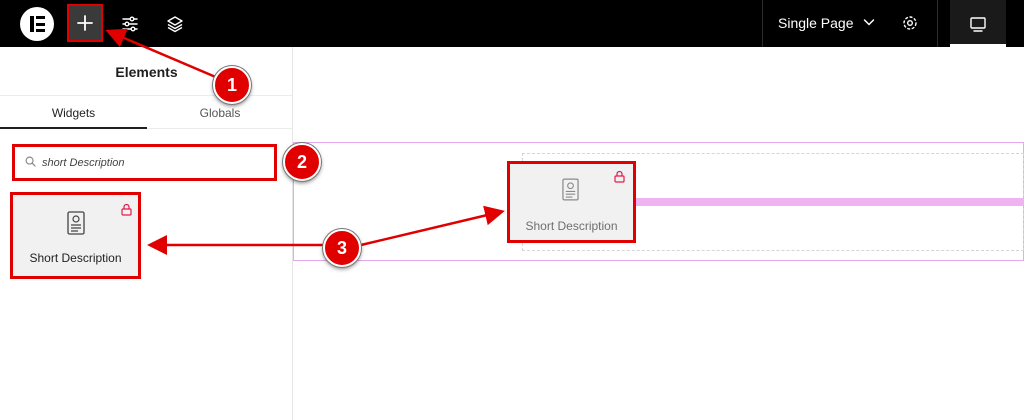 This screenshot has width=1024, height=420. I want to click on step-badge-3: 3, so click(342, 248).